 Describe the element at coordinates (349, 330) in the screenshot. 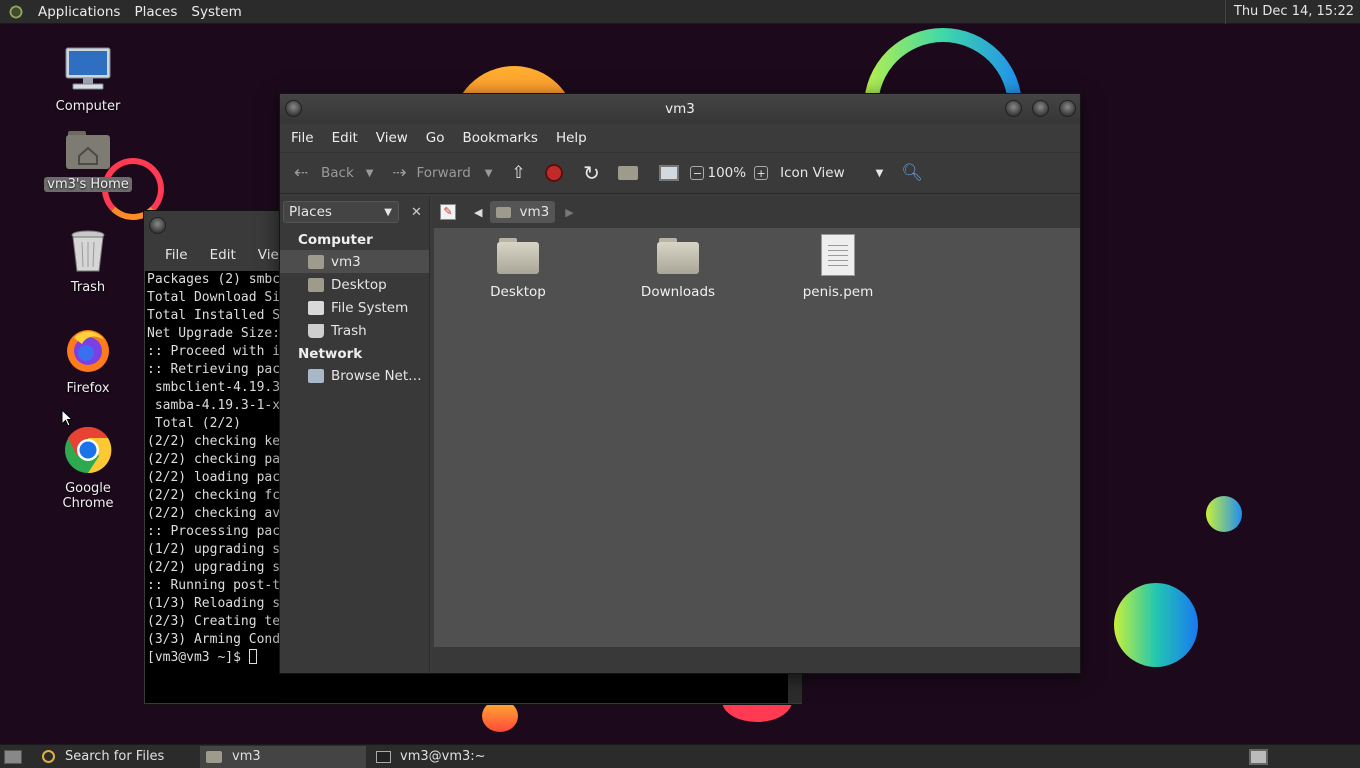

I see `sidebar-item-label: Trash` at that location.